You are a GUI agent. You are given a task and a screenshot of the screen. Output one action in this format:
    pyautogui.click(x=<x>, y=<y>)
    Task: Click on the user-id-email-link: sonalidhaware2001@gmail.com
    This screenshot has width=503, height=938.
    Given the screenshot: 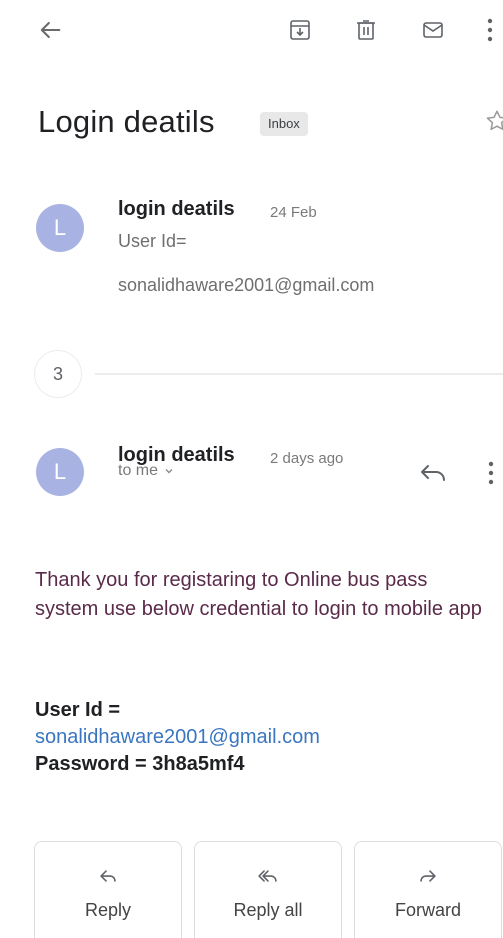 What is the action you would take?
    pyautogui.click(x=265, y=737)
    